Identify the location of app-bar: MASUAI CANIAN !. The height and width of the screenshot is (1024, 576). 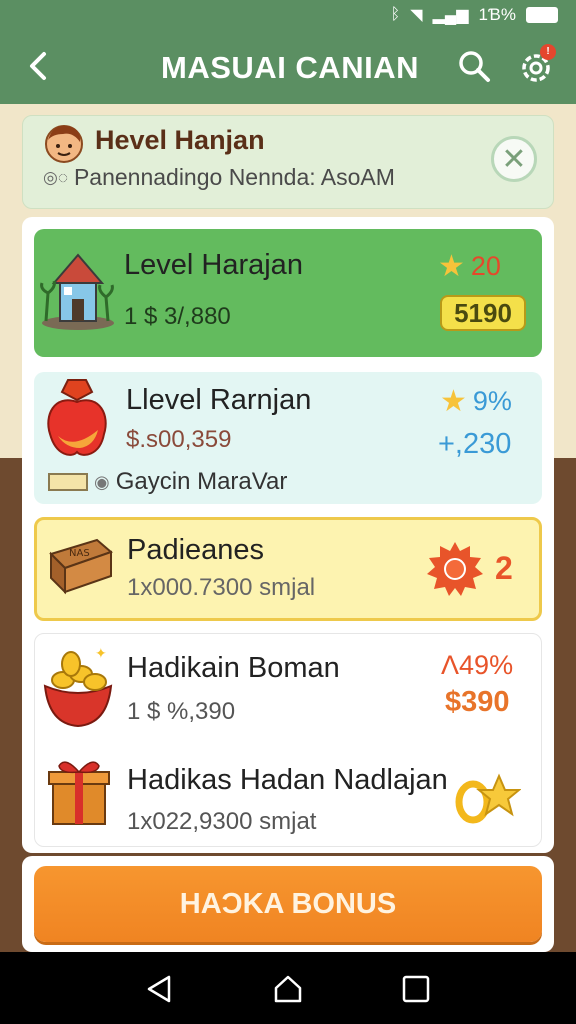
(288, 67).